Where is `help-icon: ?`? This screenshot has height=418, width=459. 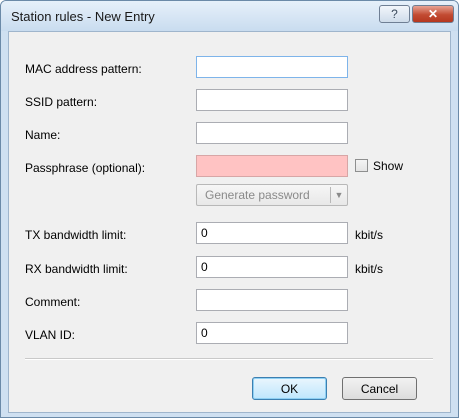 help-icon: ? is located at coordinates (394, 14).